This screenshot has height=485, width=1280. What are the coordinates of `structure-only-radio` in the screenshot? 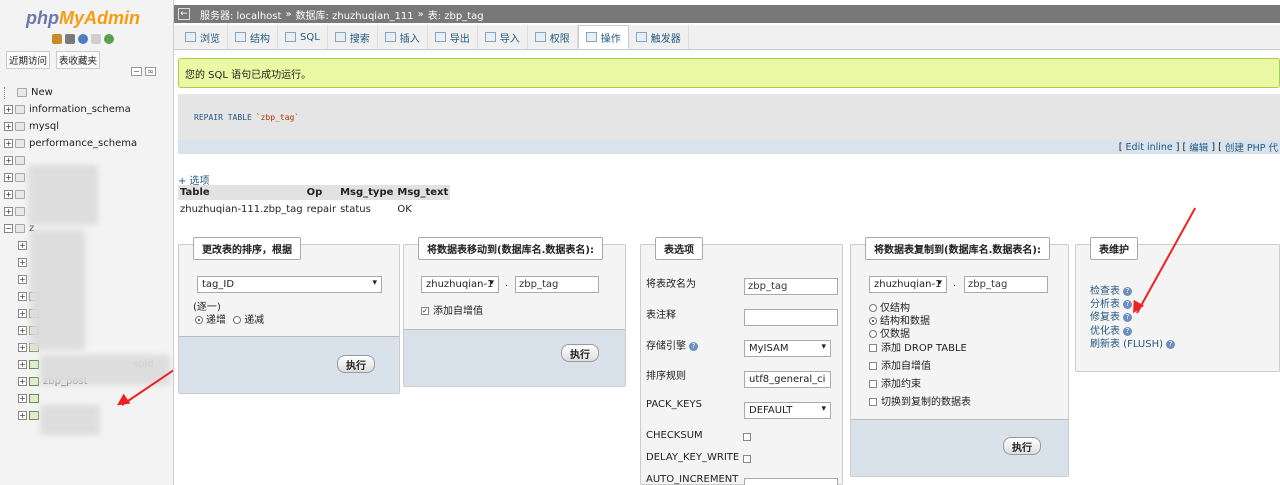 It's located at (873, 308).